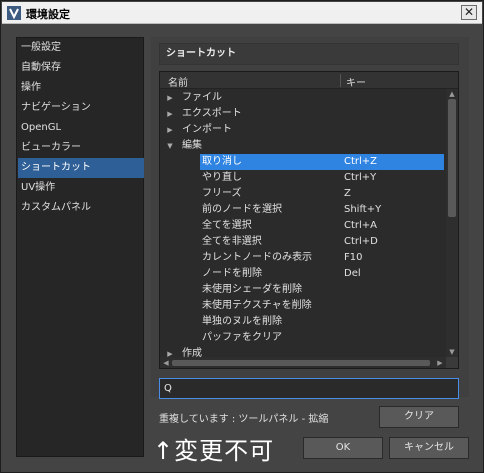 This screenshot has height=473, width=484. I want to click on ok-button: OK, so click(343, 448).